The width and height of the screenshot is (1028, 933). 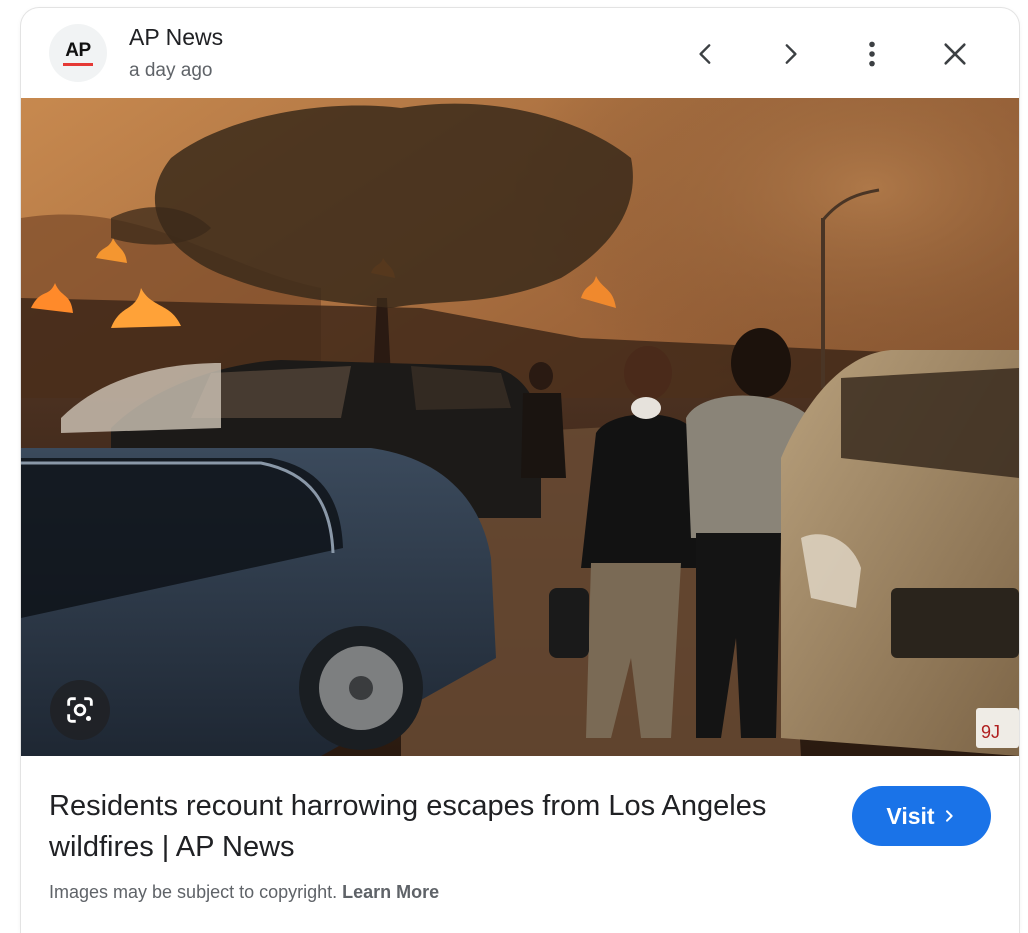 What do you see at coordinates (78, 64) in the screenshot?
I see `source-logo-underline` at bounding box center [78, 64].